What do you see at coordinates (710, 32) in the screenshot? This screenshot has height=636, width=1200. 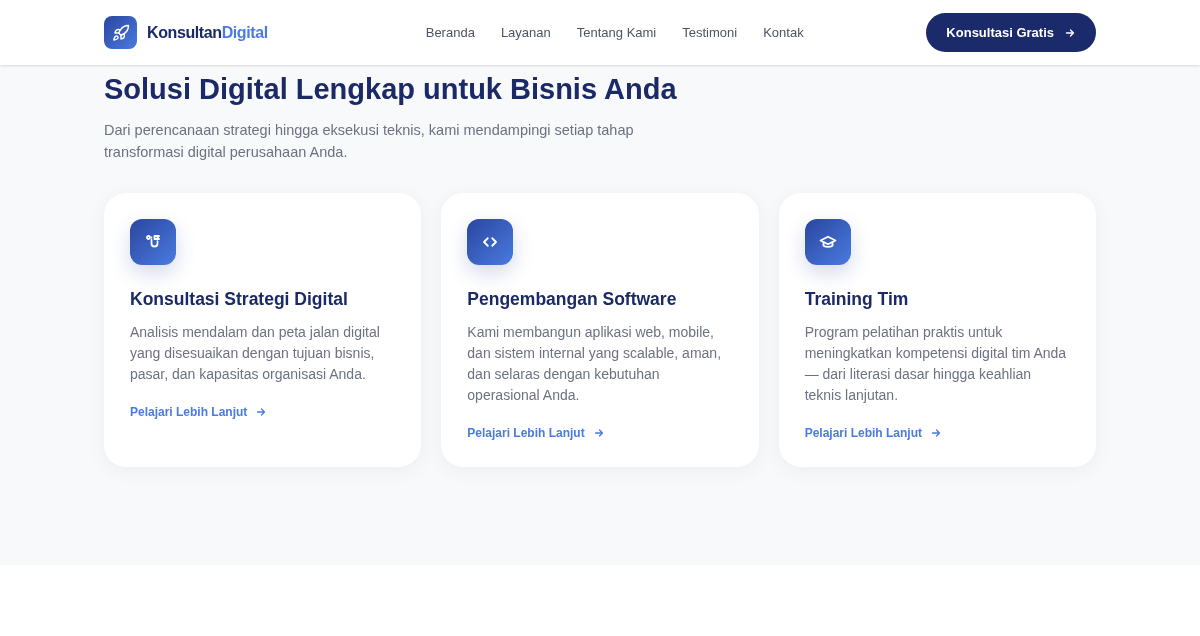 I see `nav-link: Testimoni` at bounding box center [710, 32].